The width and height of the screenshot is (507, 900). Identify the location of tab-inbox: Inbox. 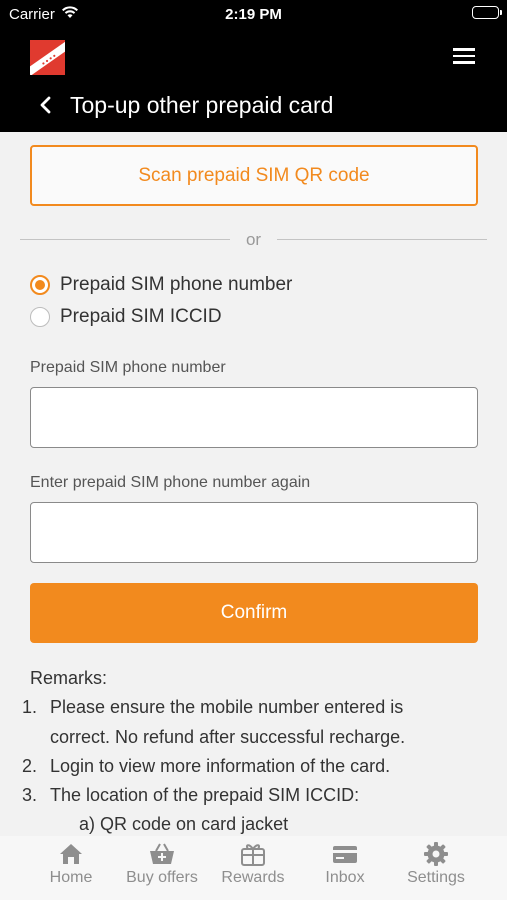
(345, 868).